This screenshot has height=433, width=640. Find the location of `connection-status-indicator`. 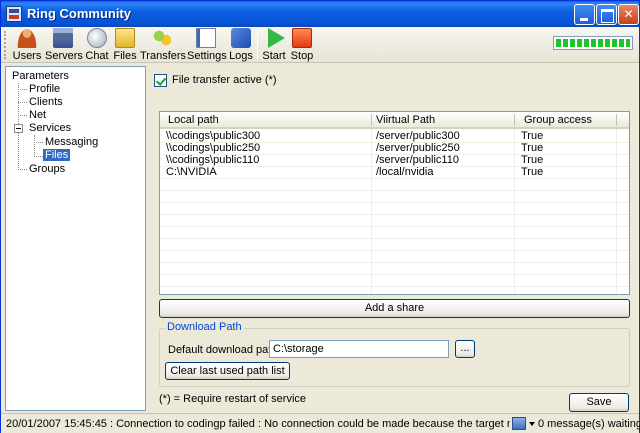

connection-status-indicator is located at coordinates (593, 43).